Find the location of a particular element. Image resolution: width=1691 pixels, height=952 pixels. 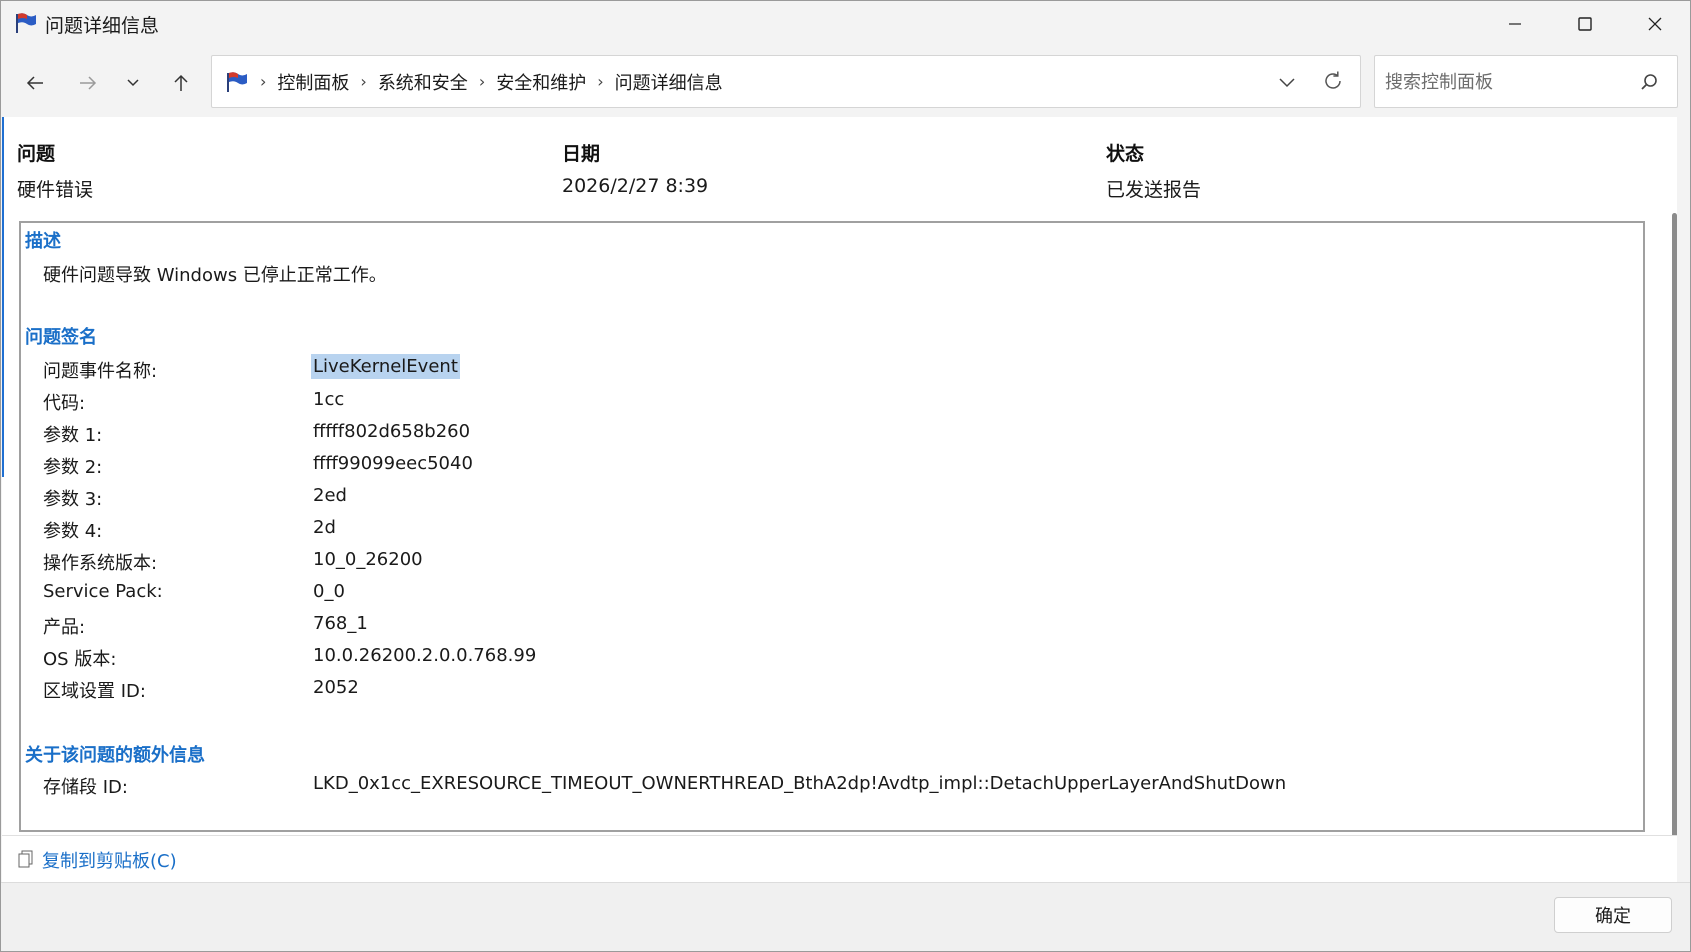

signature-title: 问题签名 is located at coordinates (61, 337).